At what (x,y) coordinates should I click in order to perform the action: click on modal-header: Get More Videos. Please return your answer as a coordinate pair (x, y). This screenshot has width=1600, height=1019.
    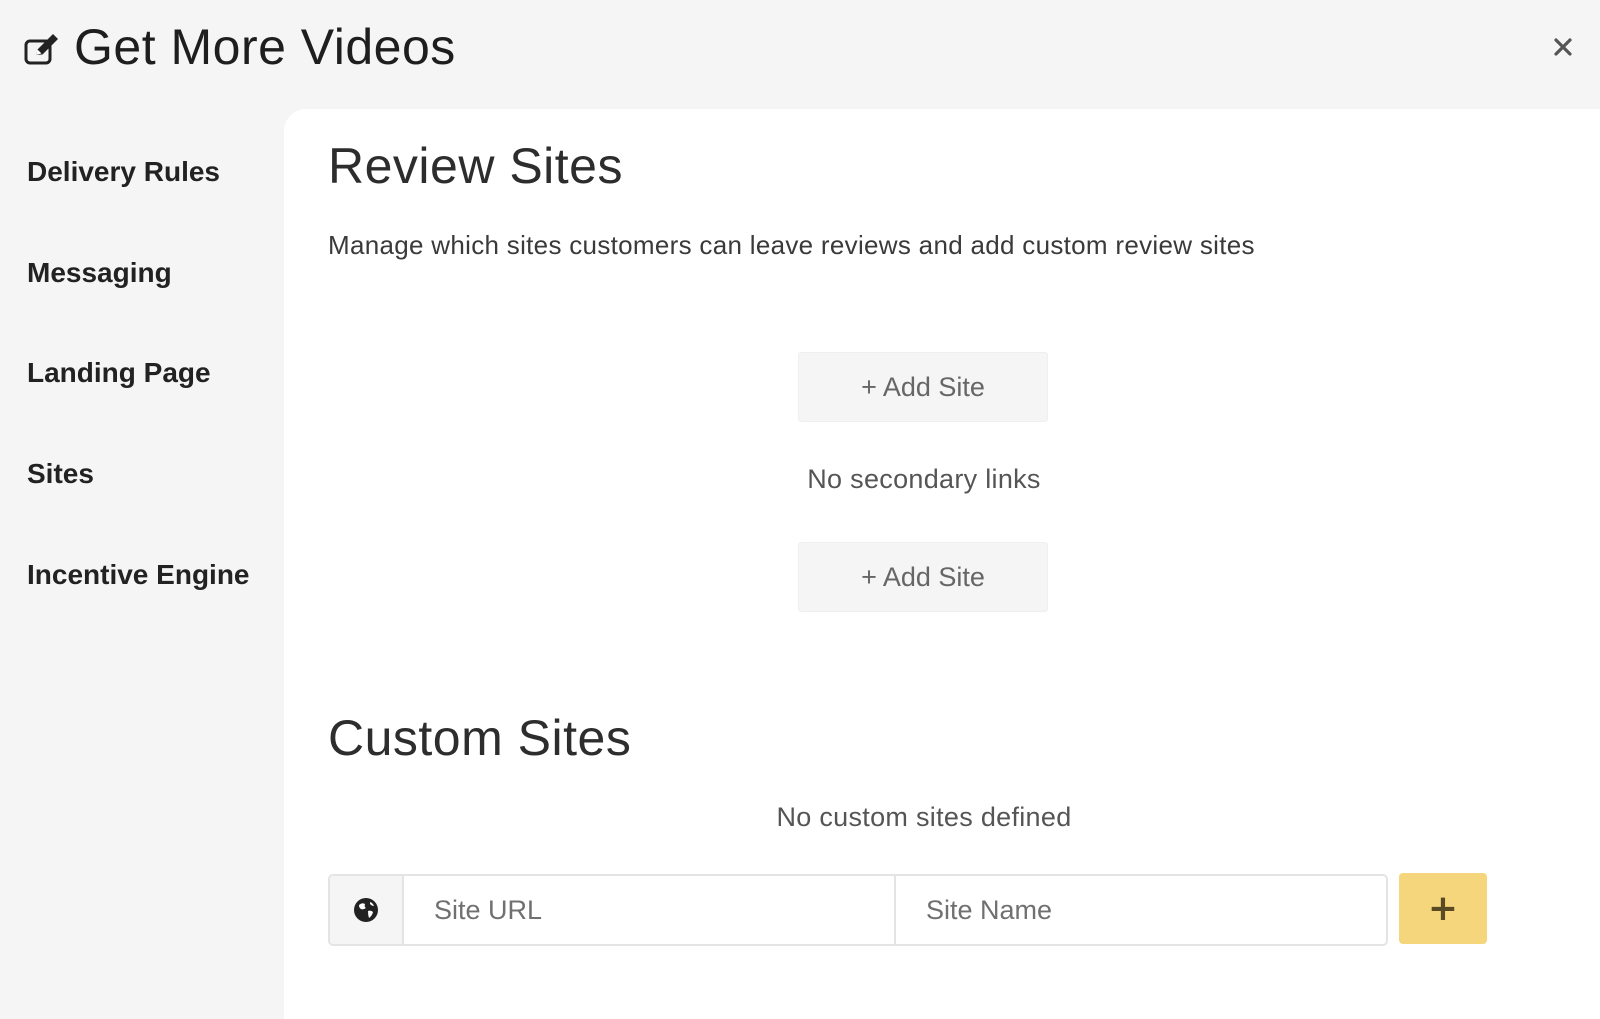
    Looking at the image, I should click on (800, 50).